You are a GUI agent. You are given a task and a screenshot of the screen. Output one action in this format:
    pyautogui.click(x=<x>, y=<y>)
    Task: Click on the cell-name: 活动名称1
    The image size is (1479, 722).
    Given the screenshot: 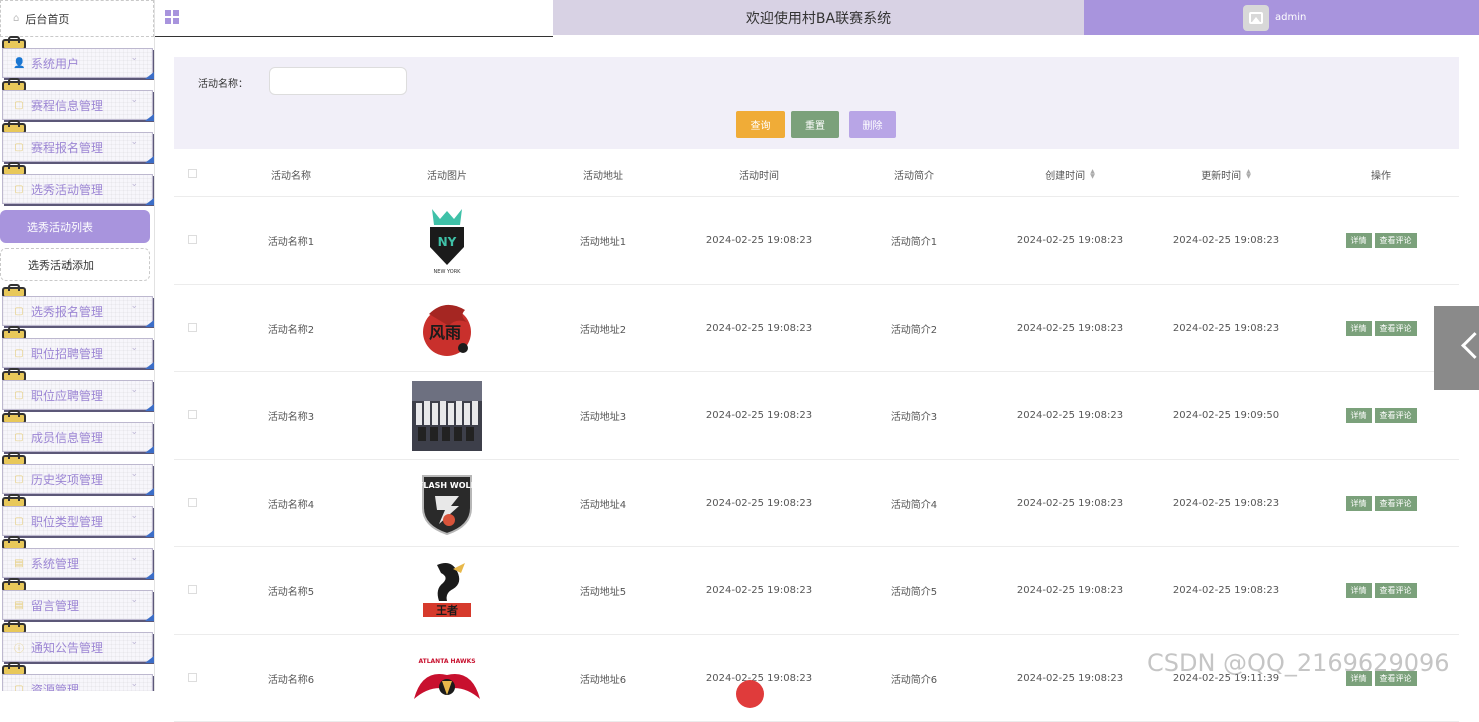 What is the action you would take?
    pyautogui.click(x=291, y=240)
    